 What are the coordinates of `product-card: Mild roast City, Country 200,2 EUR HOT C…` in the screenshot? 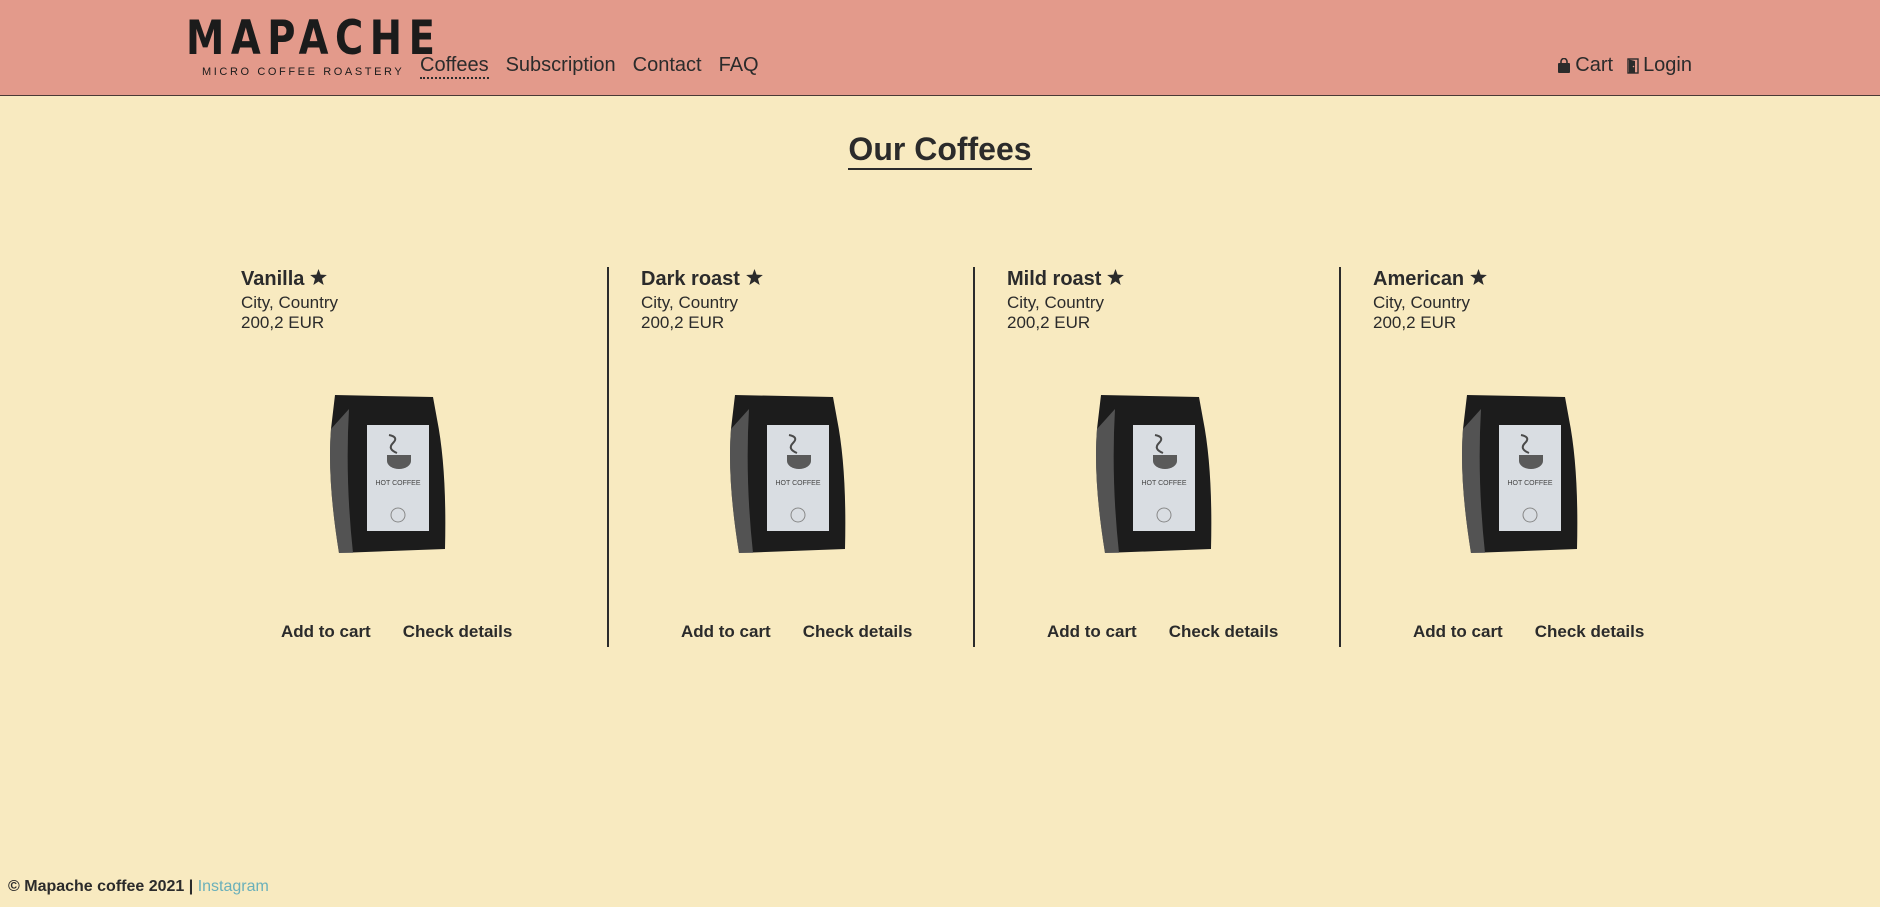 It's located at (1156, 457).